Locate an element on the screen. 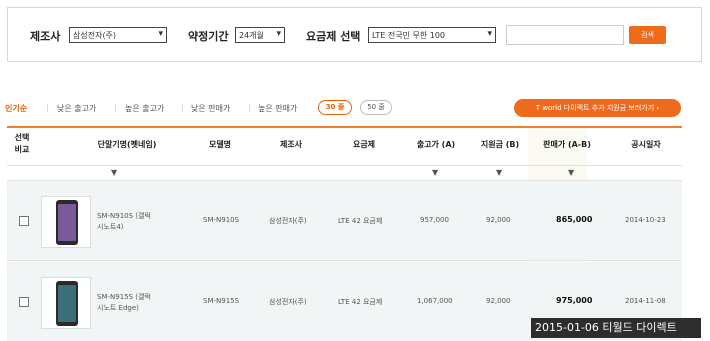 This screenshot has width=710, height=341. header-msrp: 출고가 (A) is located at coordinates (436, 145).